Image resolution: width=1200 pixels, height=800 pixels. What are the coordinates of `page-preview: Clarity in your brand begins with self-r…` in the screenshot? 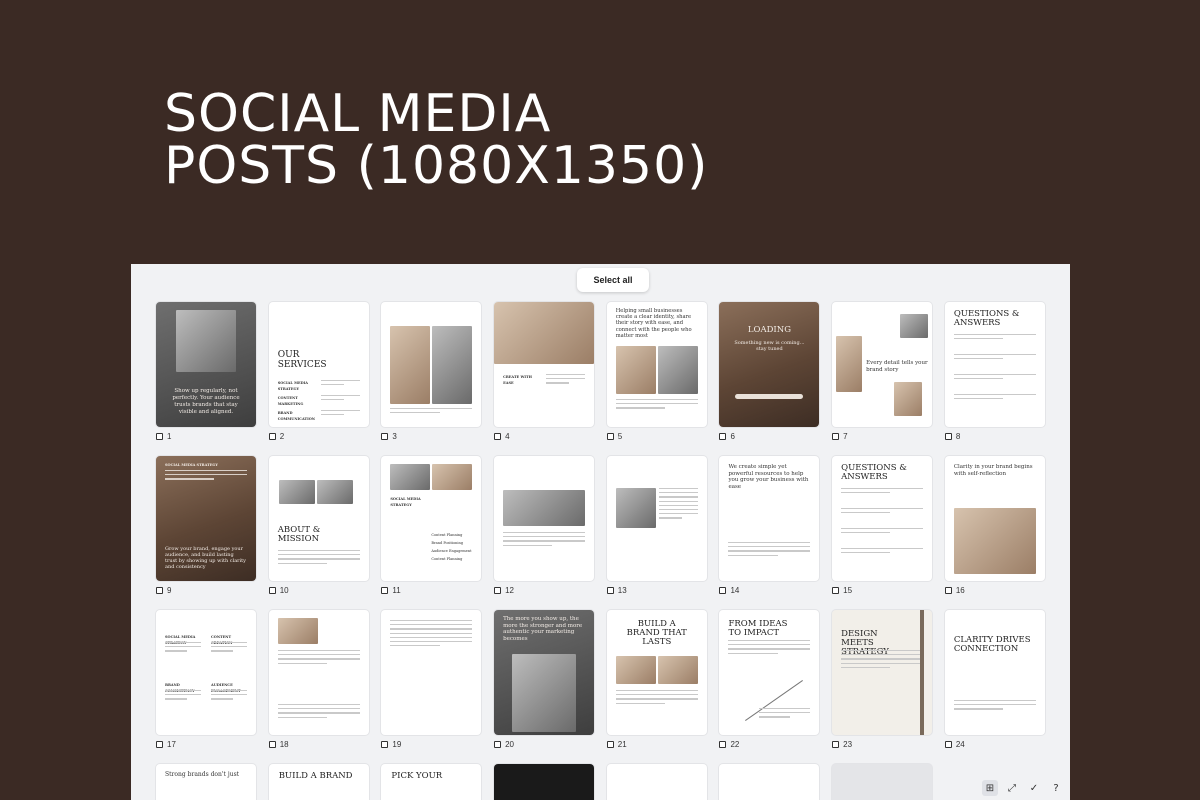 It's located at (994, 518).